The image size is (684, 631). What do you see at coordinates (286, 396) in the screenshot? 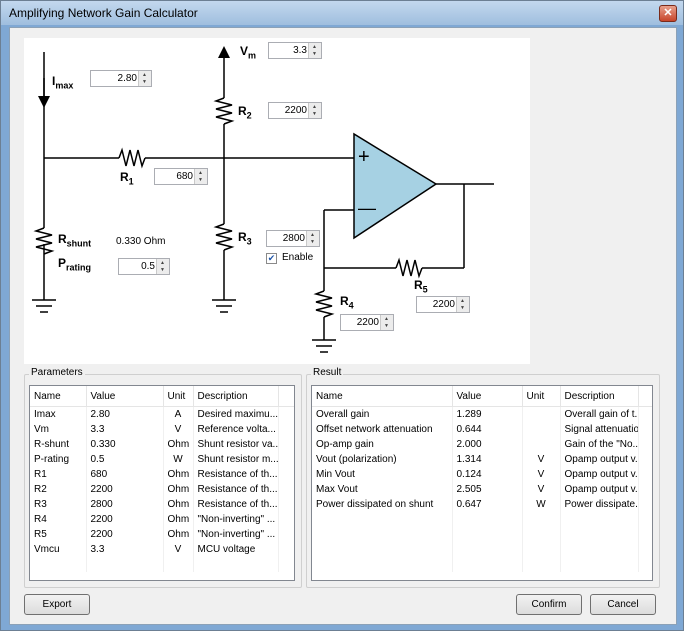
I see `column-filler` at bounding box center [286, 396].